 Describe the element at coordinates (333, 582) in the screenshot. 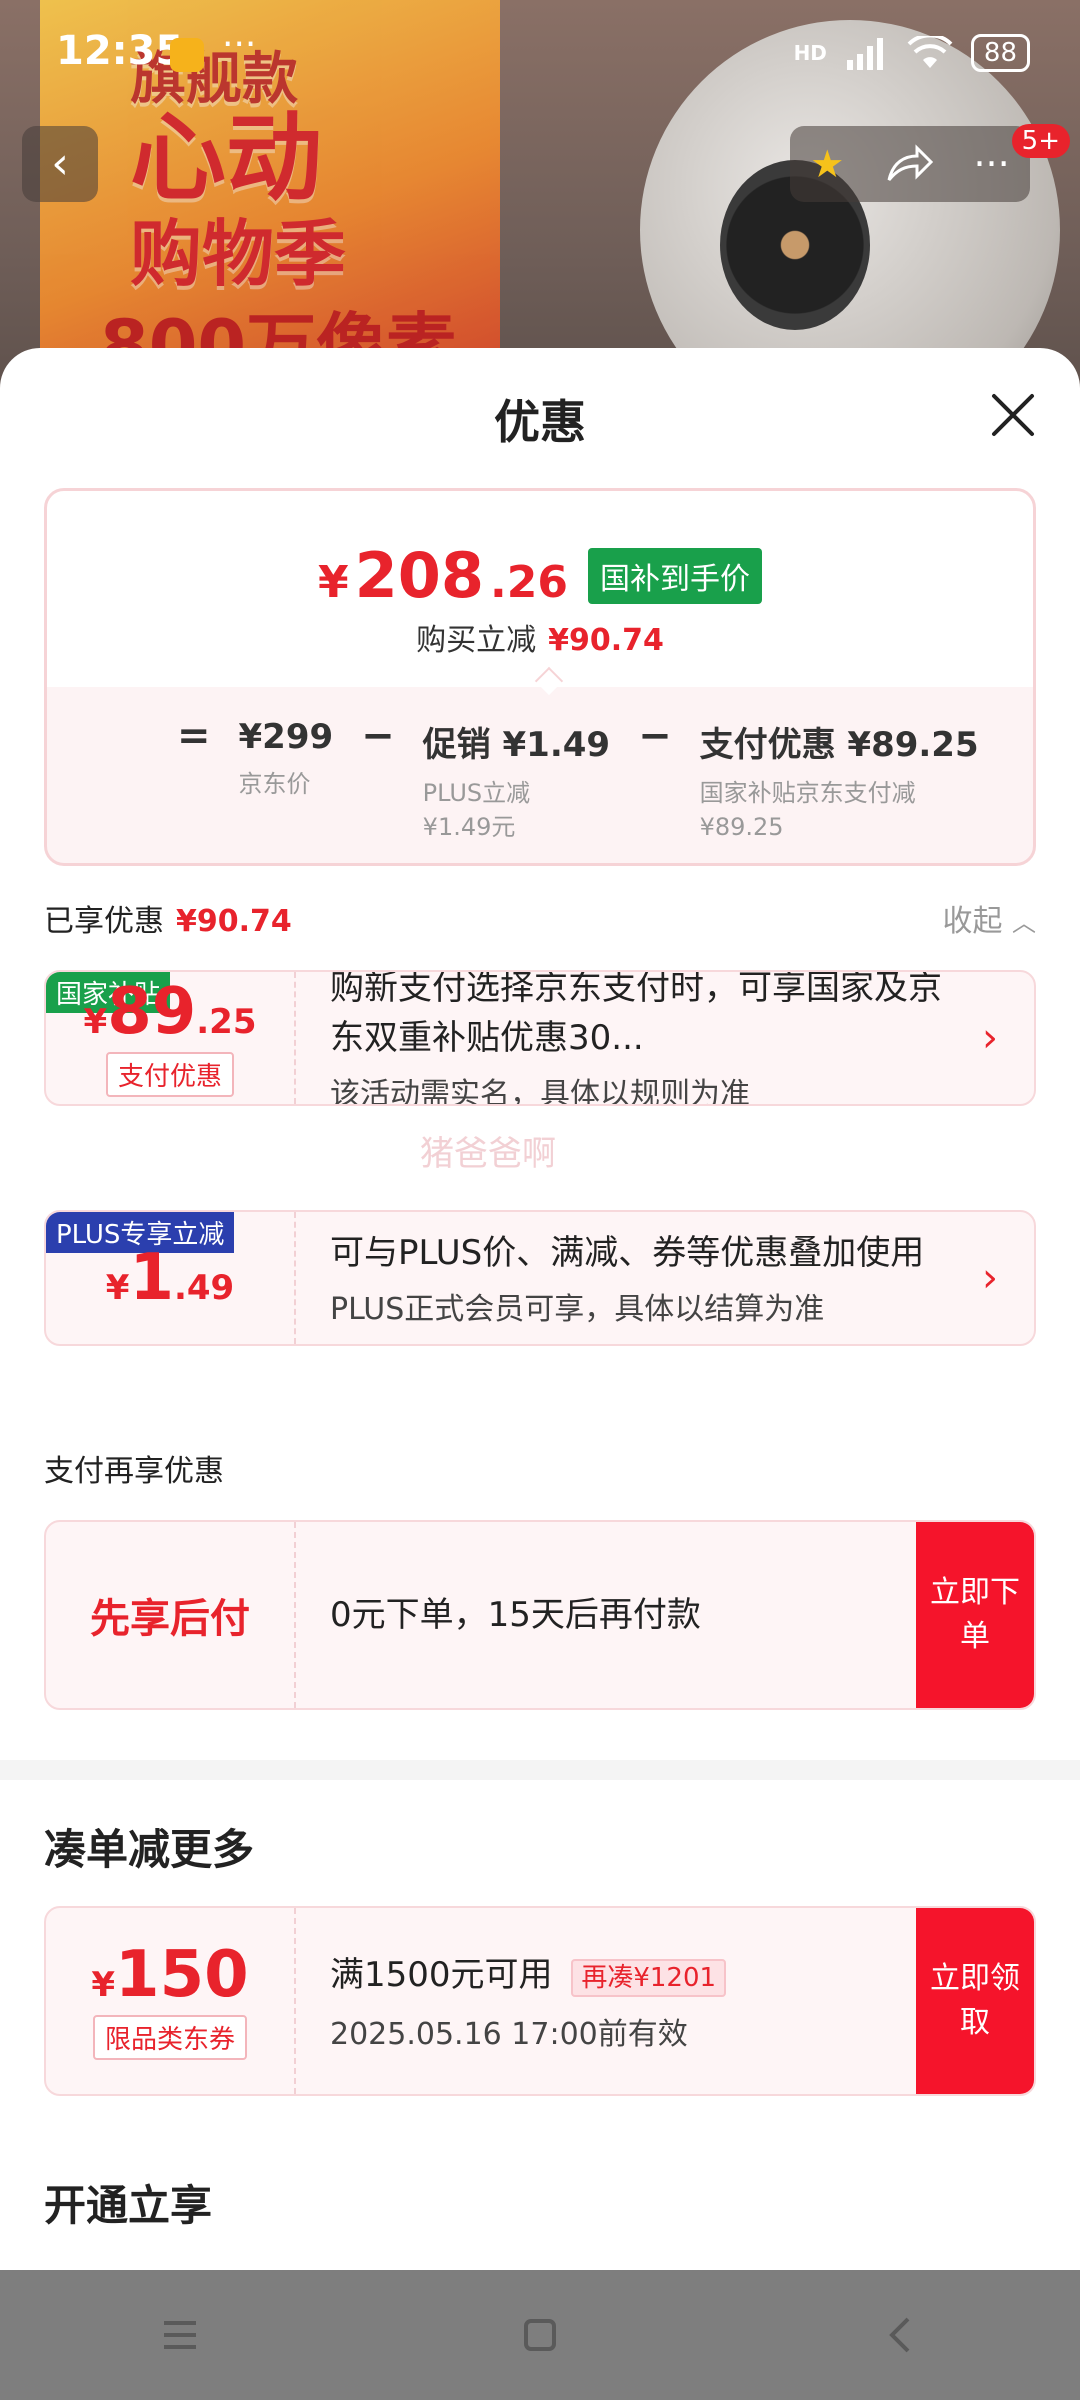

I see `final-price-currency: ¥` at that location.